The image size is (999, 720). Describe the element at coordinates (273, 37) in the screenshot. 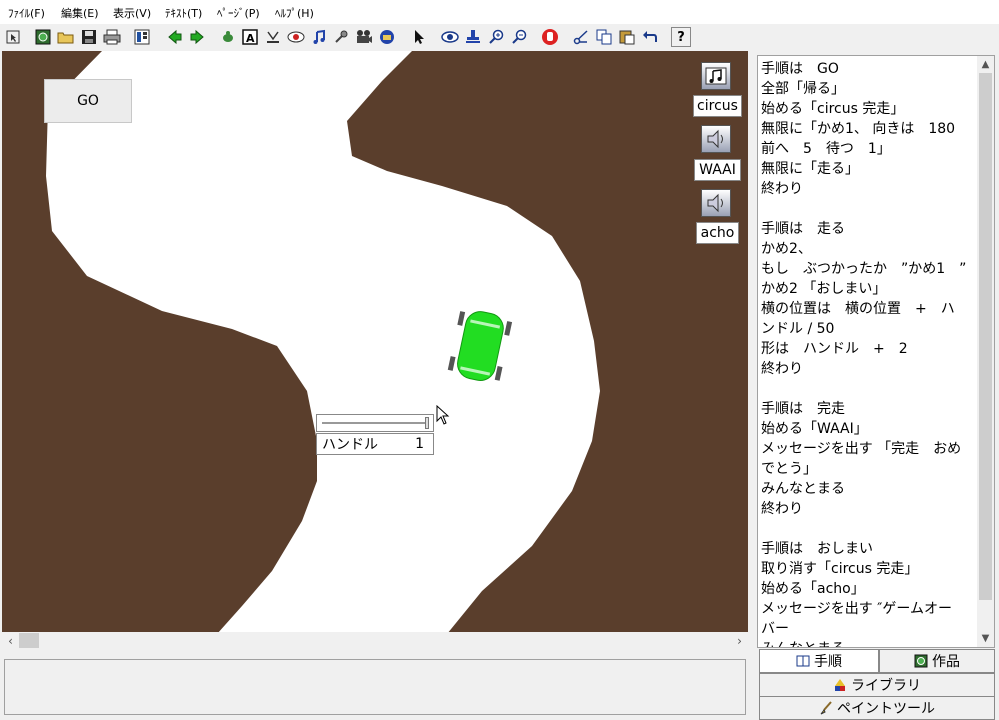

I see `slider-tool-icon` at that location.